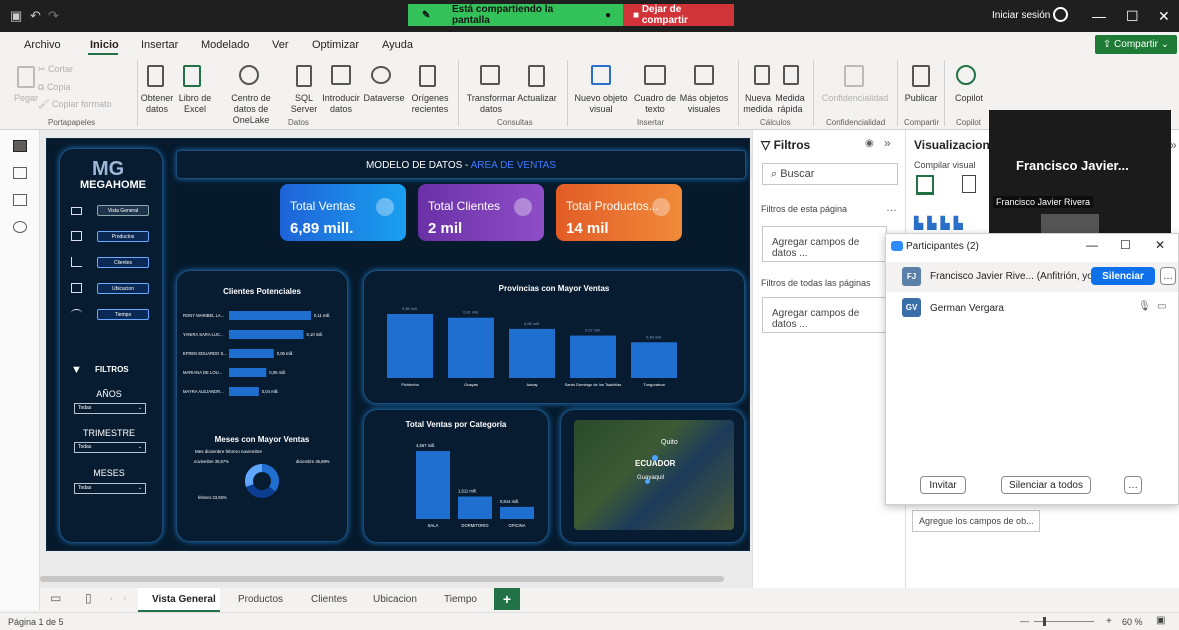 Image resolution: width=1179 pixels, height=630 pixels. Describe the element at coordinates (655, 104) in the screenshot. I see `textbox-button: Cuadro de texto` at that location.